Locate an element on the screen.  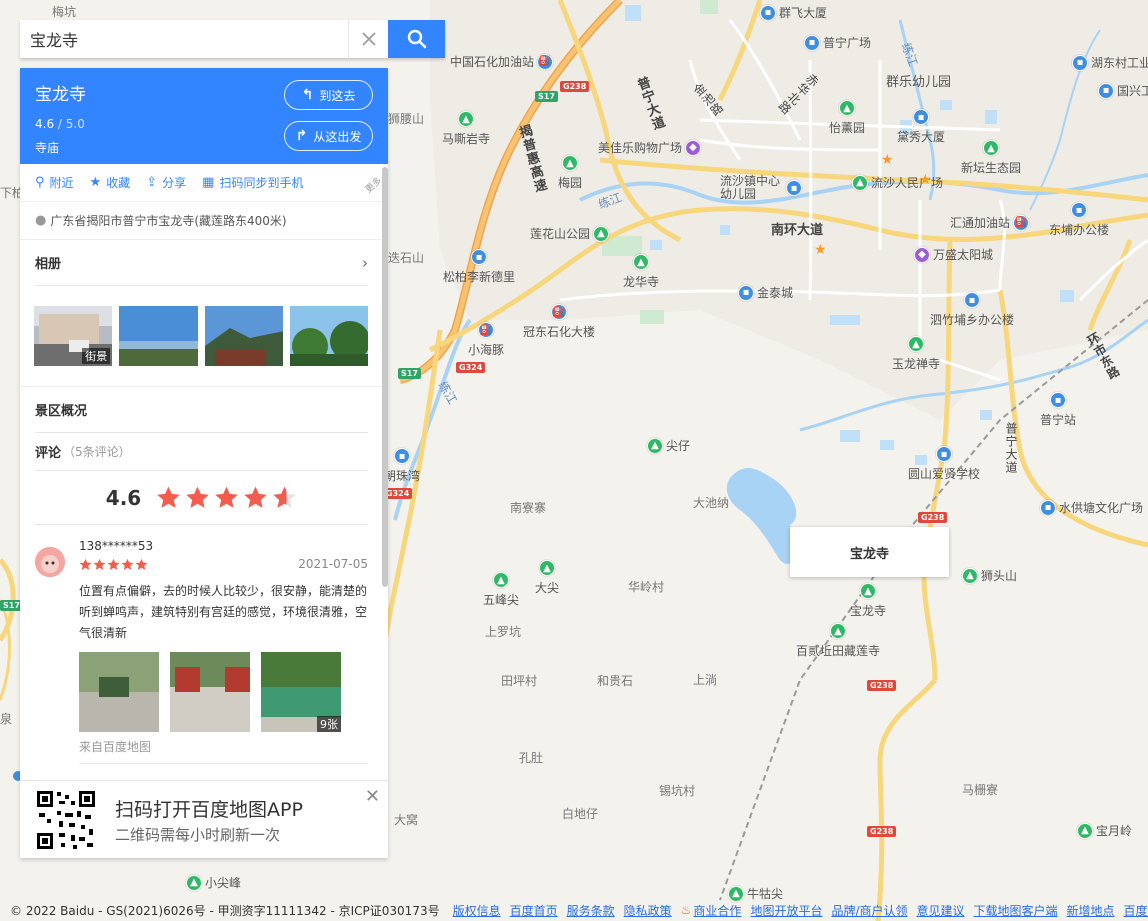
poi-湖东村工业: ▪ 湖东村工业 is located at coordinates (1110, 62).